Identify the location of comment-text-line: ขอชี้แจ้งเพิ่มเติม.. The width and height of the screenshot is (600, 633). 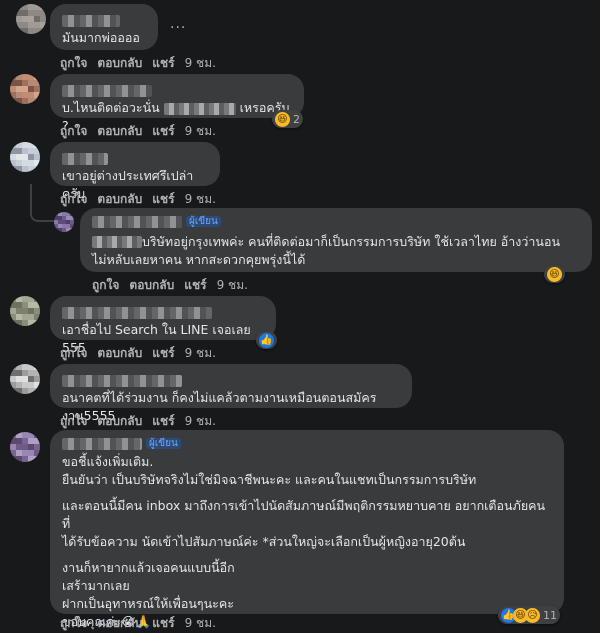
(108, 461).